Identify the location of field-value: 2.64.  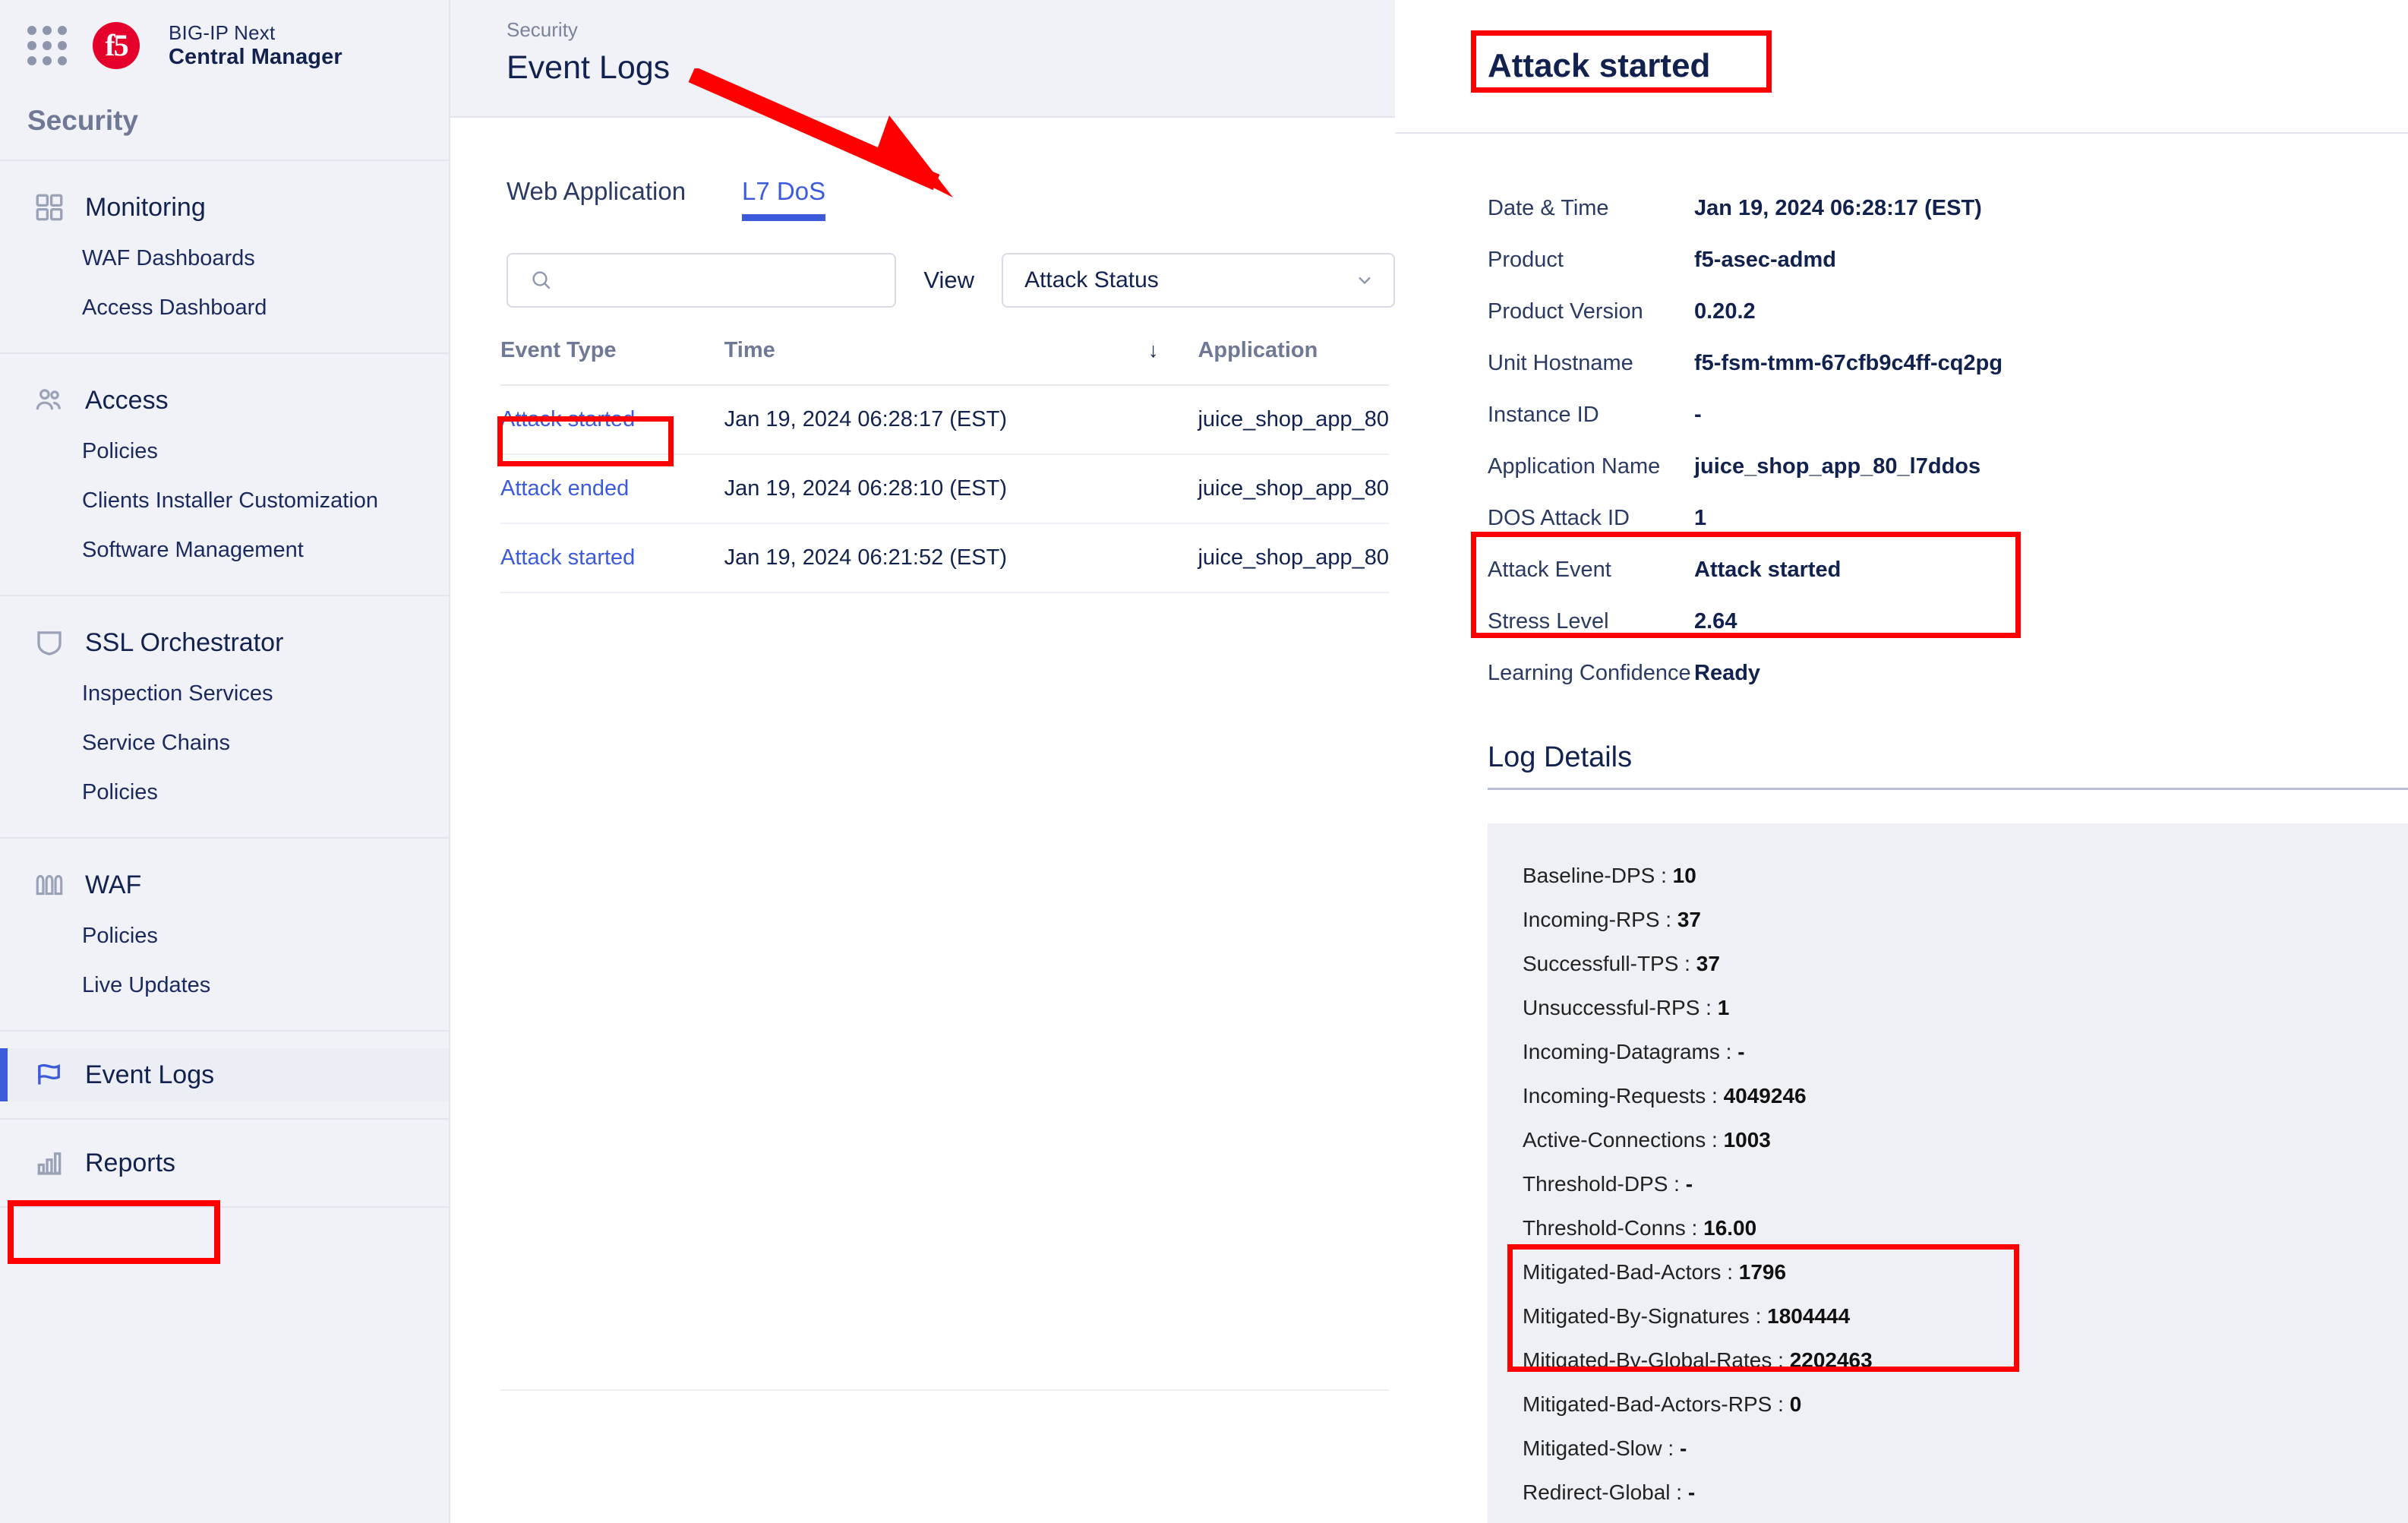
(1715, 621).